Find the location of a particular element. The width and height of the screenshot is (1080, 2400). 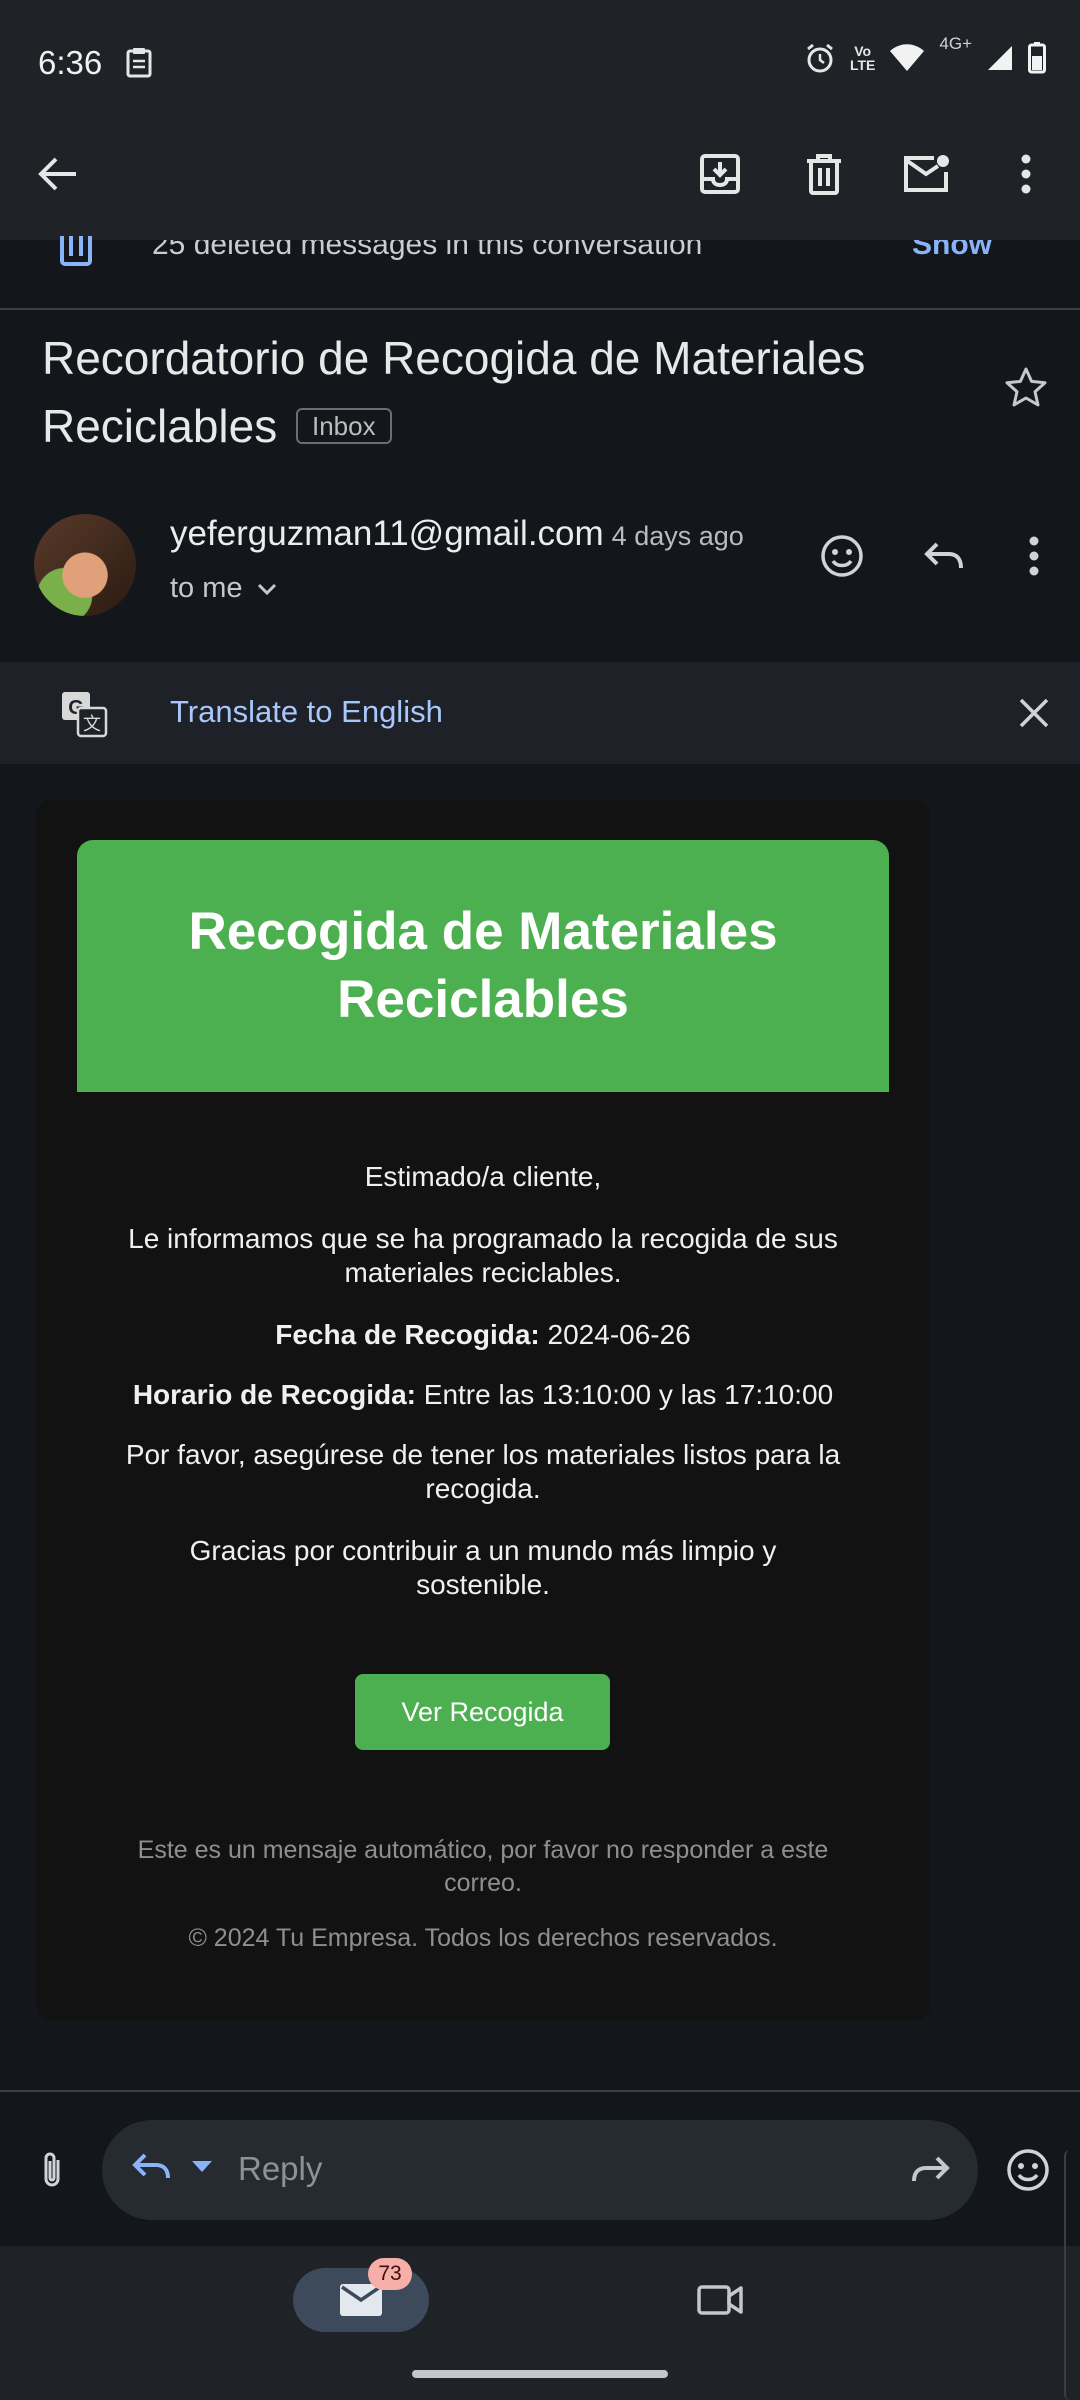

recipient-details-toggle: to me is located at coordinates (223, 588).